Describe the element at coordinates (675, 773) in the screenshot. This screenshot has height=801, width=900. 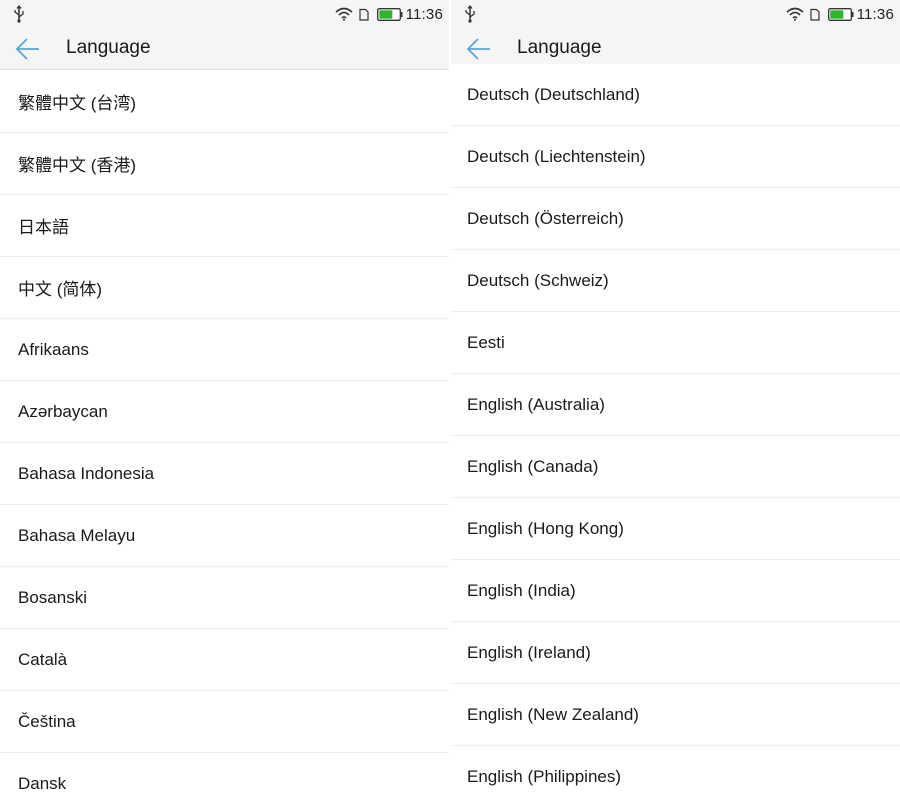
I see `language-item: English (Philippines)` at that location.